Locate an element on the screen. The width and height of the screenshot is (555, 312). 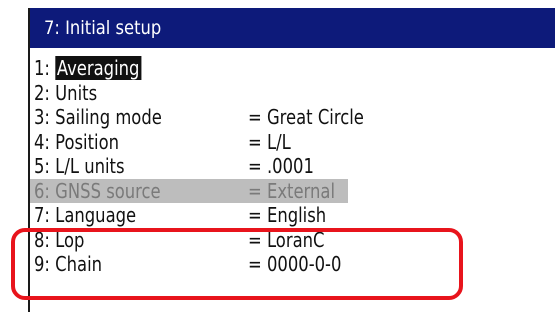
menu-item-label: 5: L/L units is located at coordinates (79, 166).